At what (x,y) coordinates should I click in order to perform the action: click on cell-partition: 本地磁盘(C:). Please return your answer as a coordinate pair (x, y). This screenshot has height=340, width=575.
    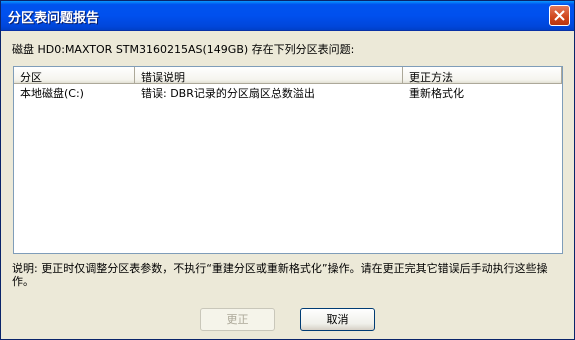
    Looking at the image, I should click on (52, 93).